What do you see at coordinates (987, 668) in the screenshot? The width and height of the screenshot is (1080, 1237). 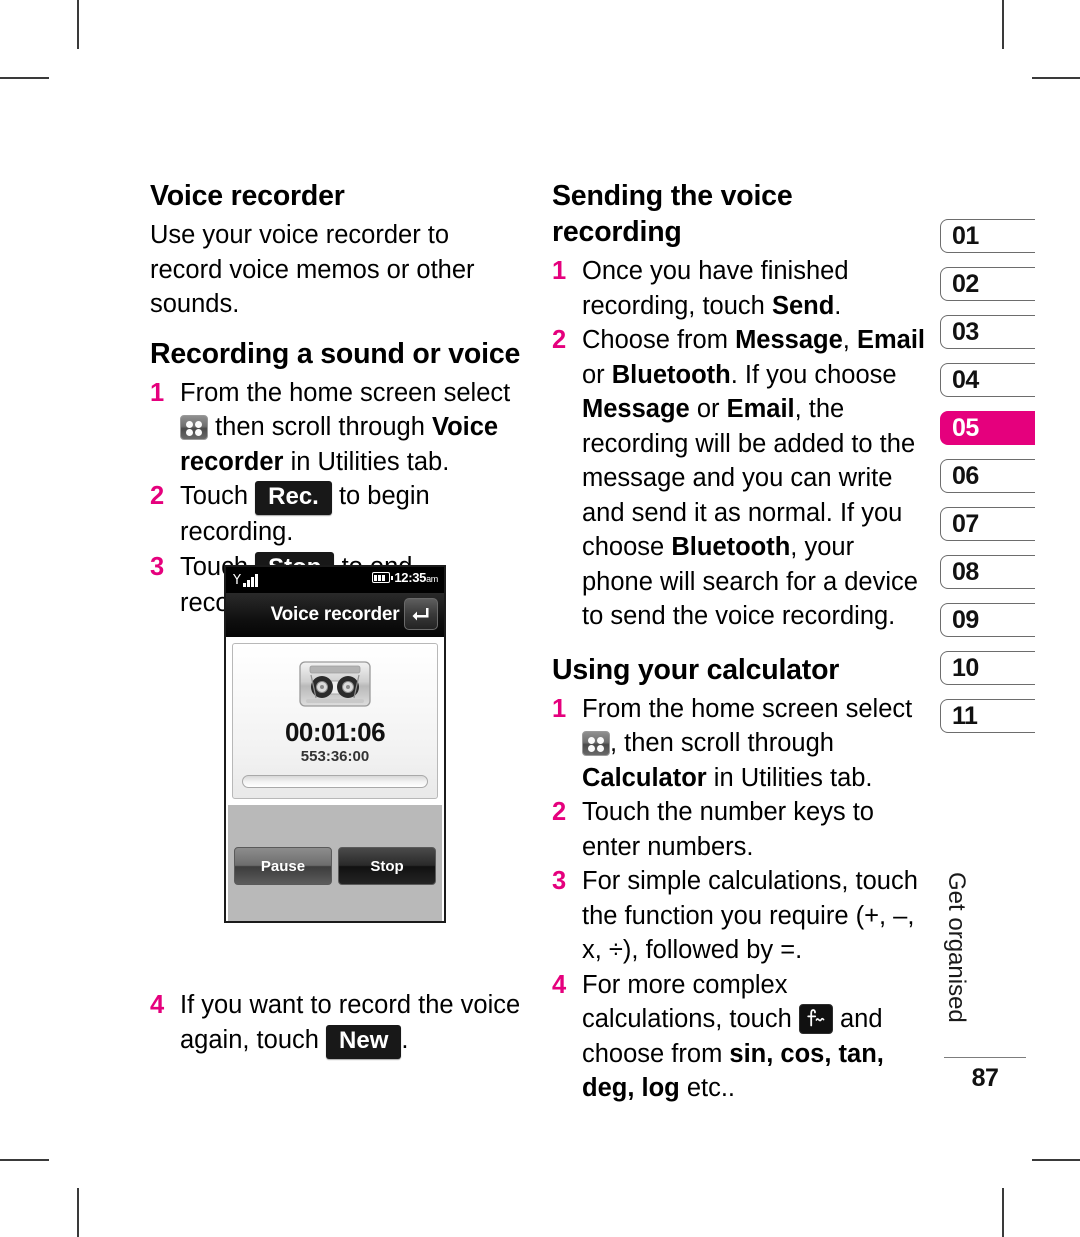 I see `sidebar-item-tab-10: 10` at bounding box center [987, 668].